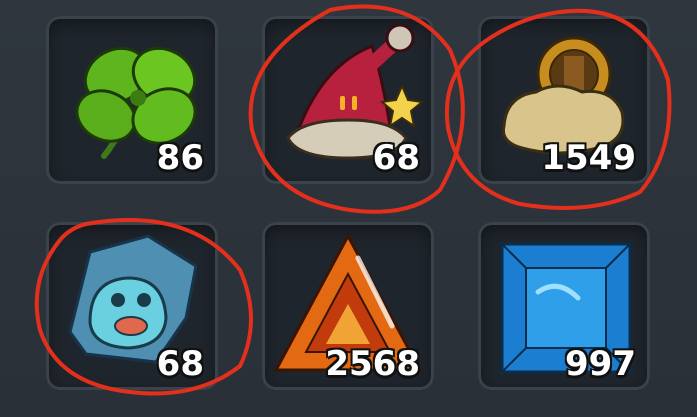 Image resolution: width=697 pixels, height=417 pixels. Describe the element at coordinates (564, 306) in the screenshot. I see `inventory-slot-blue-square-gem: 997` at that location.